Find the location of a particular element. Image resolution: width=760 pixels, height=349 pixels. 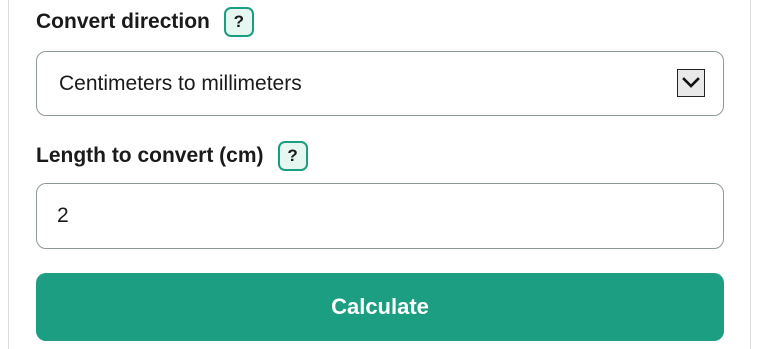

convert-direction-selected-value: Centimeters to millimeters is located at coordinates (180, 83).